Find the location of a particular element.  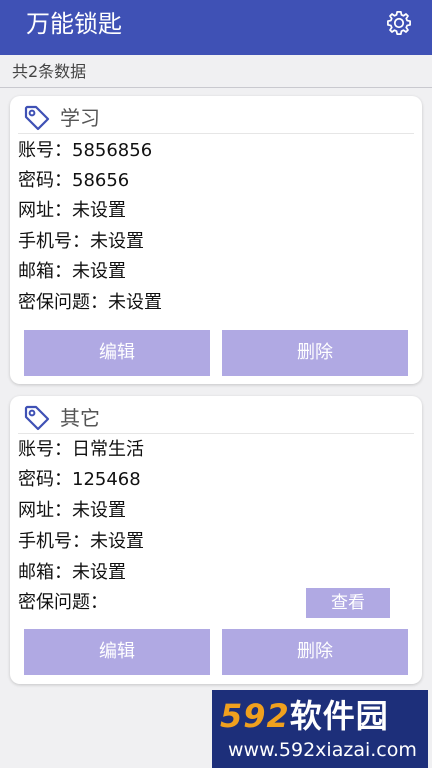

security-question-row: 密保问题： is located at coordinates (63, 603).